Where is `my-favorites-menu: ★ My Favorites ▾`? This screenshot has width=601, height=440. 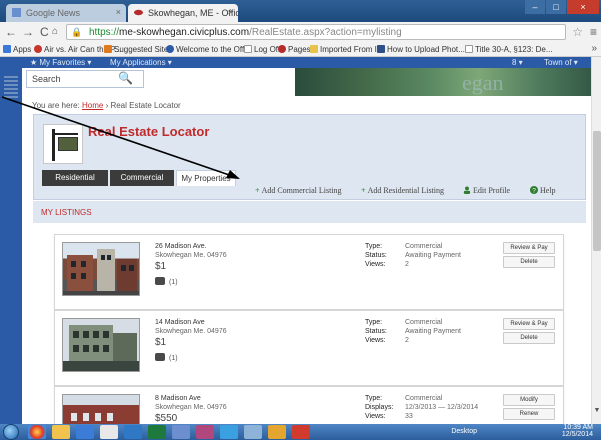
my-favorites-menu: ★ My Favorites ▾ is located at coordinates (60, 62).